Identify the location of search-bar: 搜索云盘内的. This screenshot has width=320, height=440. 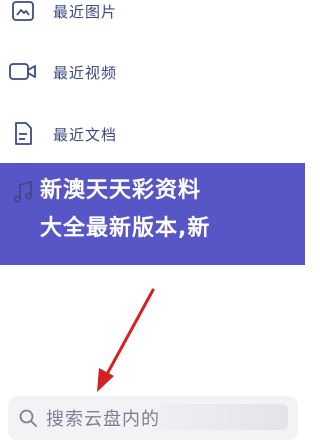
(153, 418).